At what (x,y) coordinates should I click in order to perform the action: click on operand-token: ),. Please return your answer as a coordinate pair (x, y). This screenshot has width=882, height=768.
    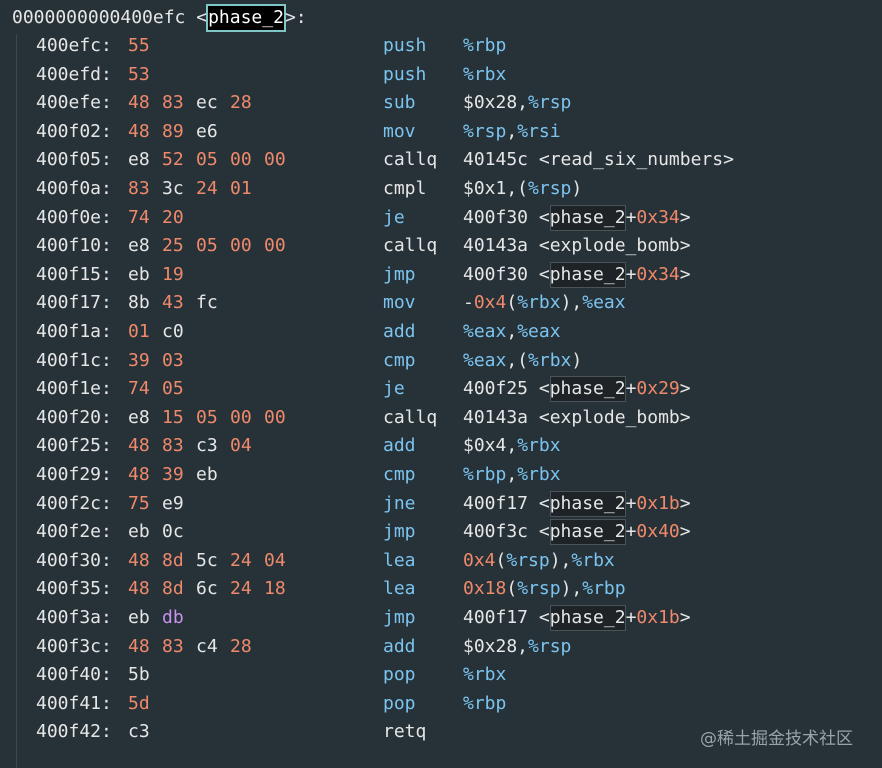
    Looking at the image, I should click on (571, 303).